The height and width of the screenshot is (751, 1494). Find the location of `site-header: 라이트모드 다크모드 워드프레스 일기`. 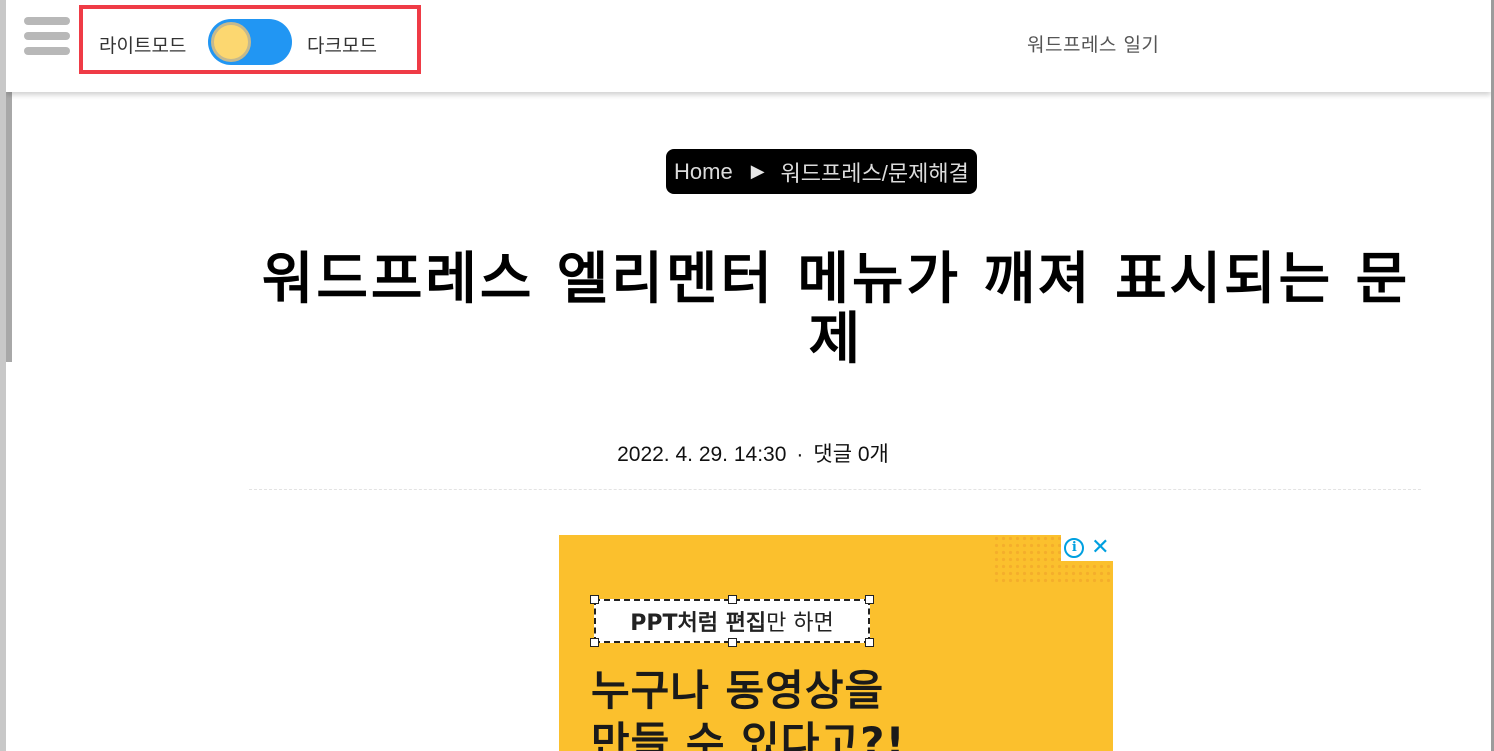

site-header: 라이트모드 다크모드 워드프레스 일기 is located at coordinates (748, 46).